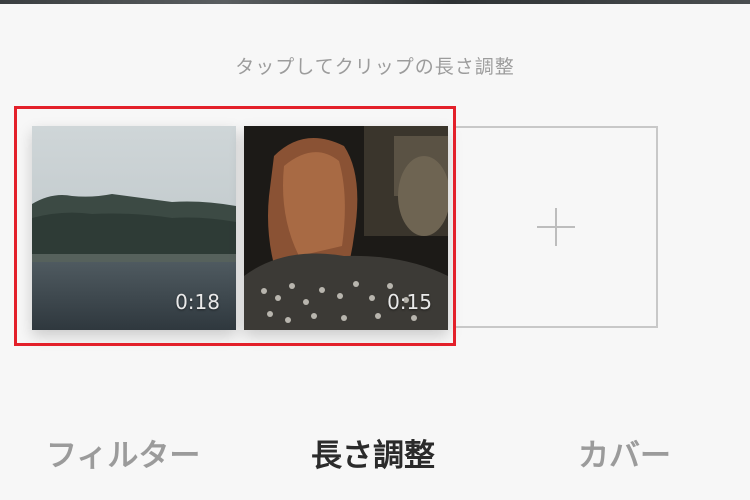 This screenshot has width=750, height=500. What do you see at coordinates (409, 302) in the screenshot?
I see `clip-duration: 0:15` at bounding box center [409, 302].